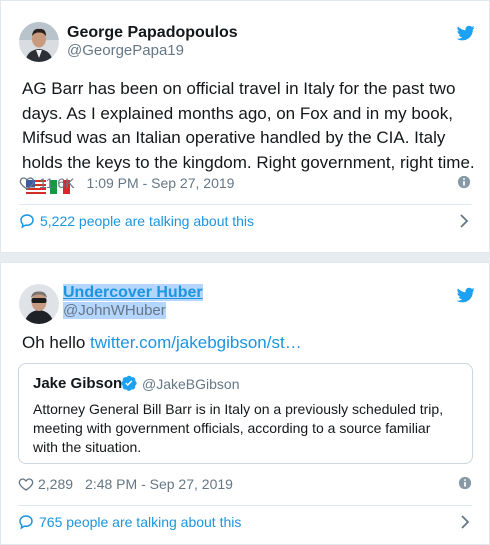  Describe the element at coordinates (140, 522) in the screenshot. I see `talking-count: 765 people are talking about this` at that location.